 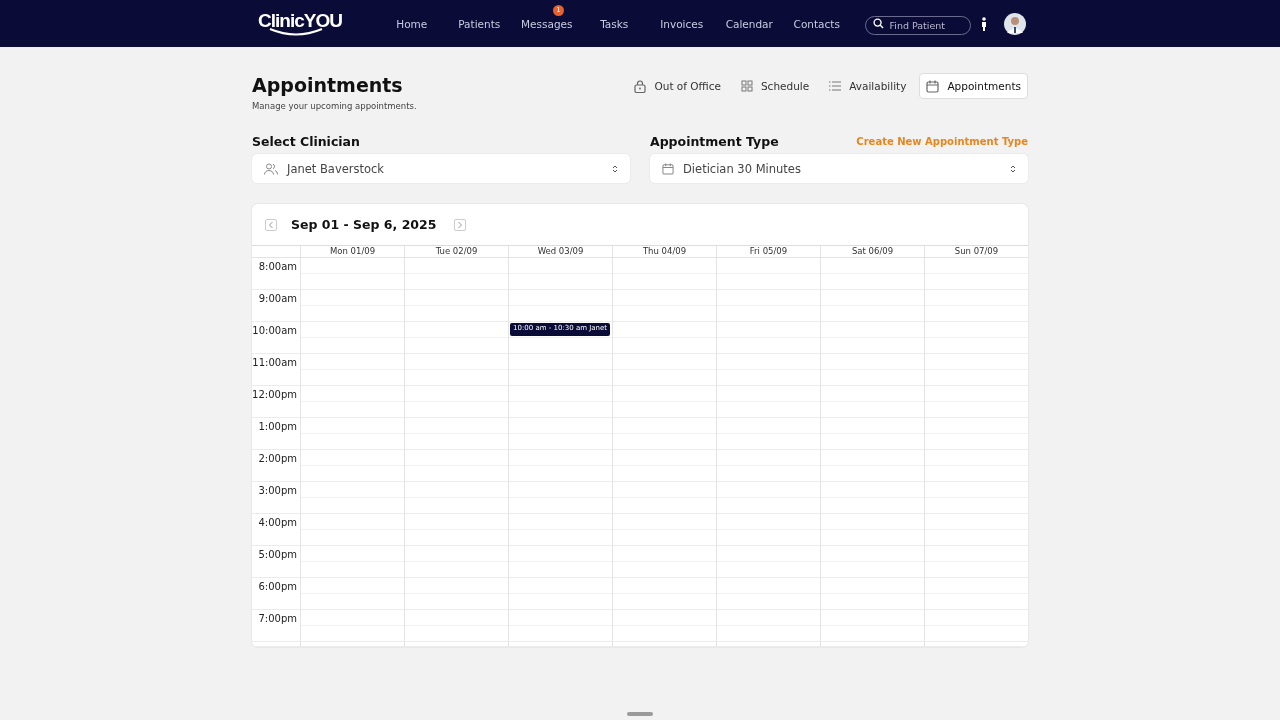 What do you see at coordinates (479, 23) in the screenshot?
I see `nav-link: Patients` at bounding box center [479, 23].